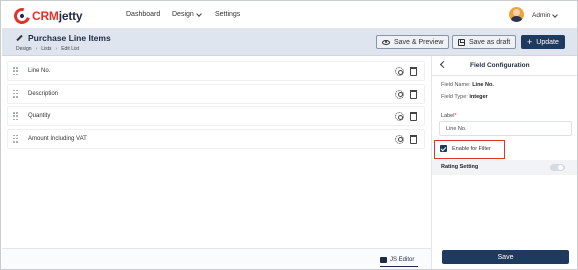  What do you see at coordinates (471, 149) in the screenshot?
I see `enable-filter-label: Enable for Filter` at bounding box center [471, 149].